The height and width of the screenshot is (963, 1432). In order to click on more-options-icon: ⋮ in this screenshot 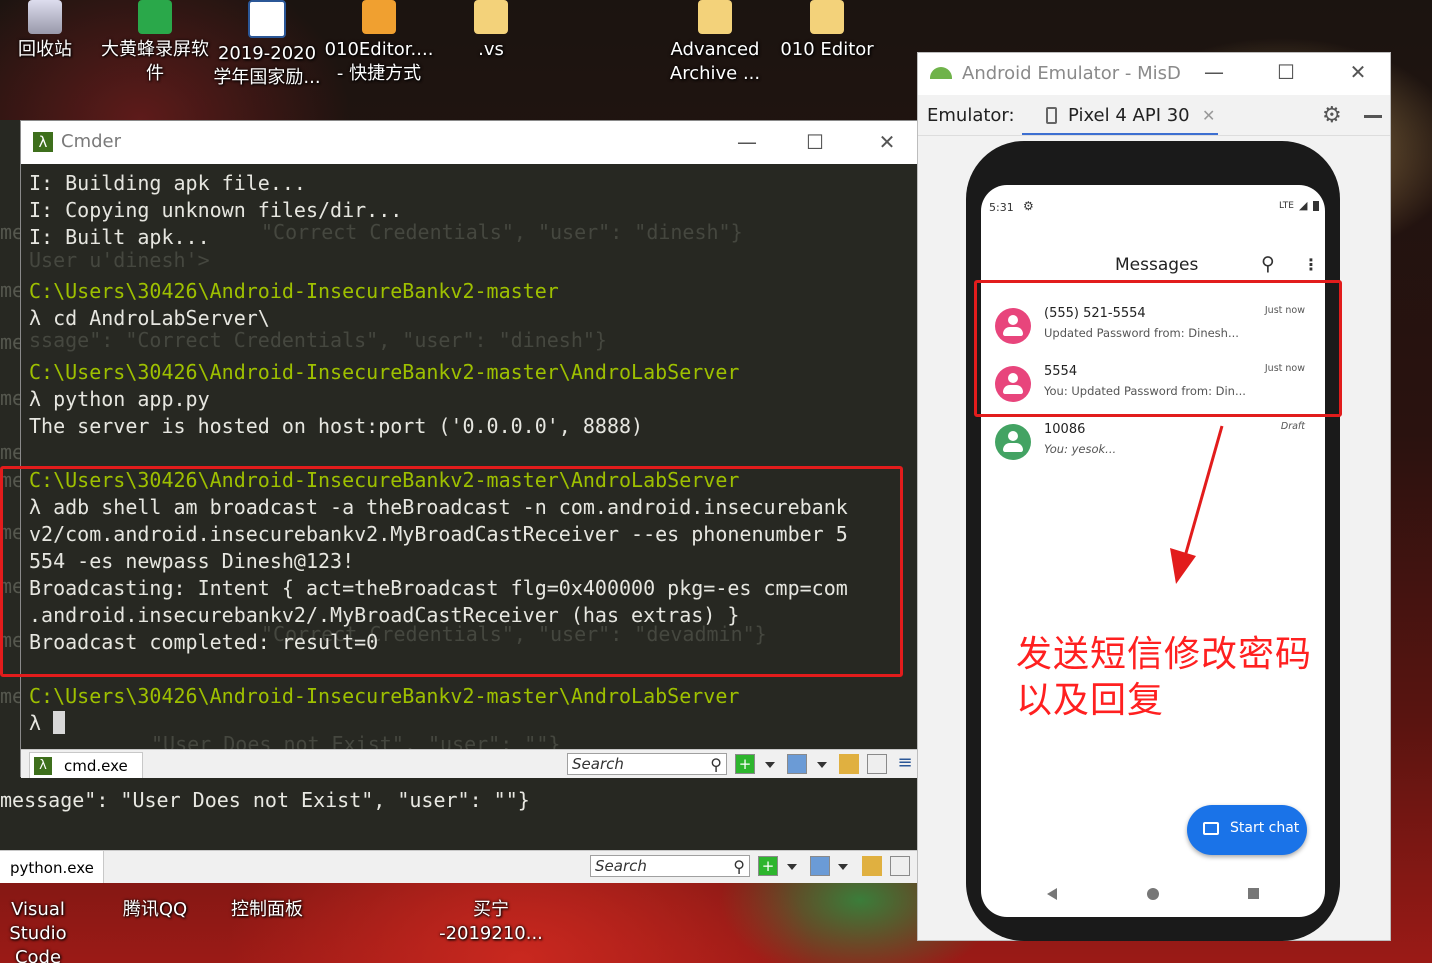, I will do `click(1311, 264)`.